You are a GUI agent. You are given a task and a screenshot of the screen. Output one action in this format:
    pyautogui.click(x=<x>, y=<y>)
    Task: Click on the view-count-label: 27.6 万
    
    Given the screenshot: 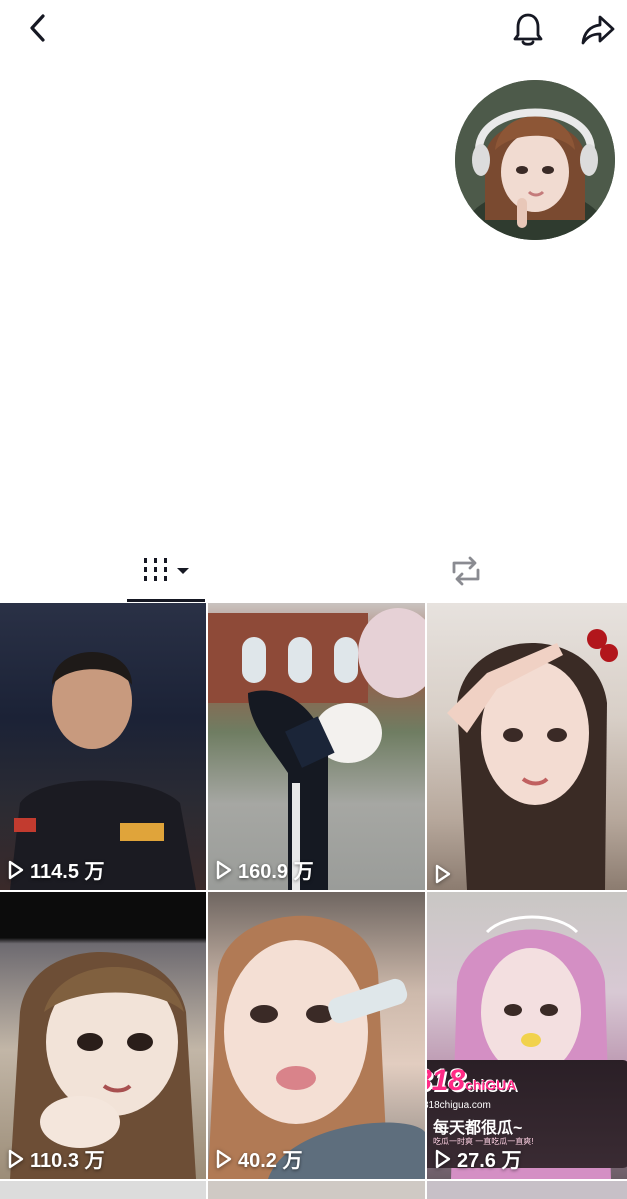 What is the action you would take?
    pyautogui.click(x=489, y=1161)
    